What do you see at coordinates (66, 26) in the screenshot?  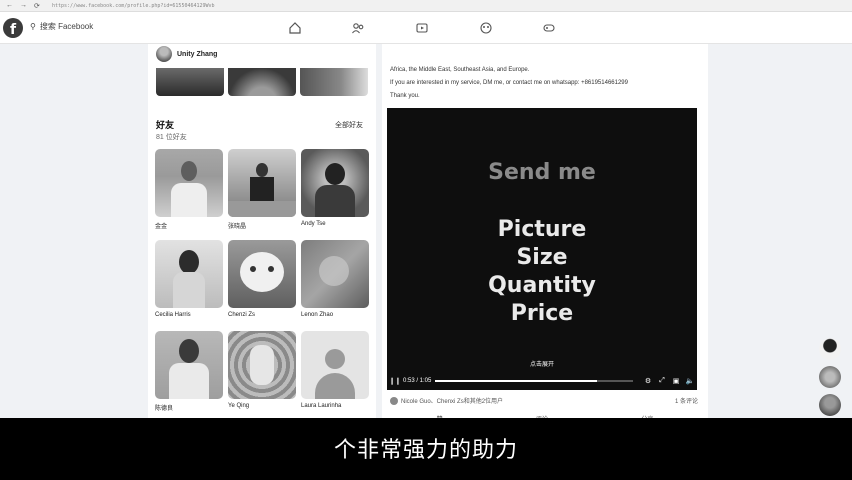 I see `search-input: 搜索 Facebook` at bounding box center [66, 26].